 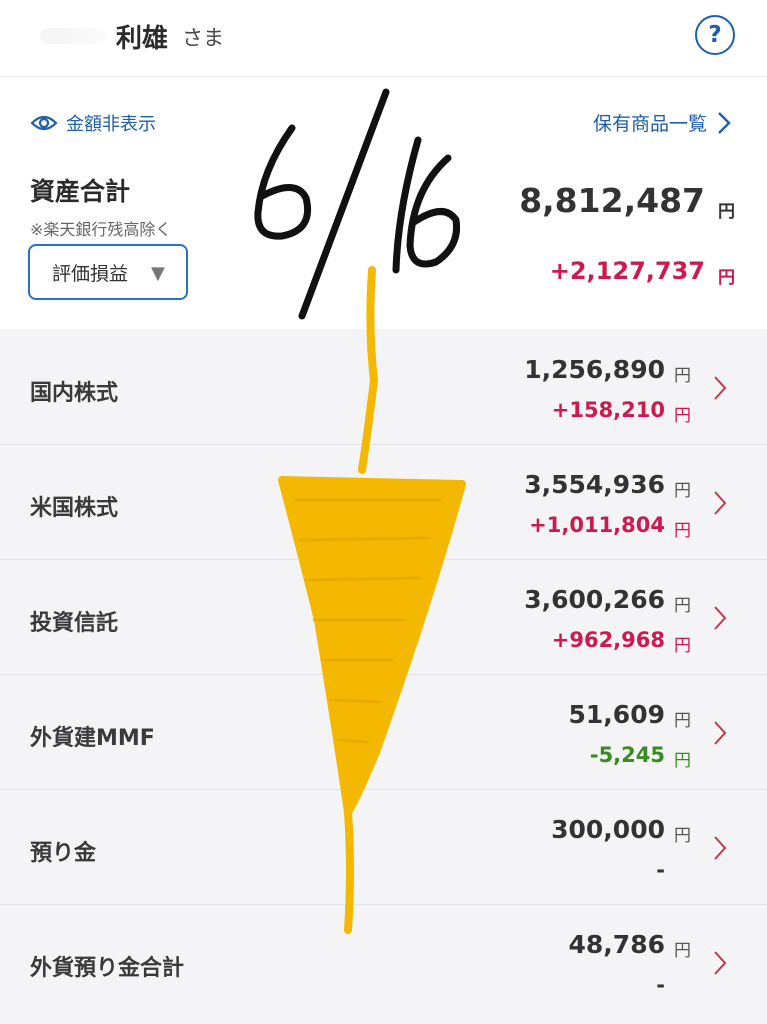 What do you see at coordinates (74, 623) in the screenshot?
I see `asset-label: 投資信託` at bounding box center [74, 623].